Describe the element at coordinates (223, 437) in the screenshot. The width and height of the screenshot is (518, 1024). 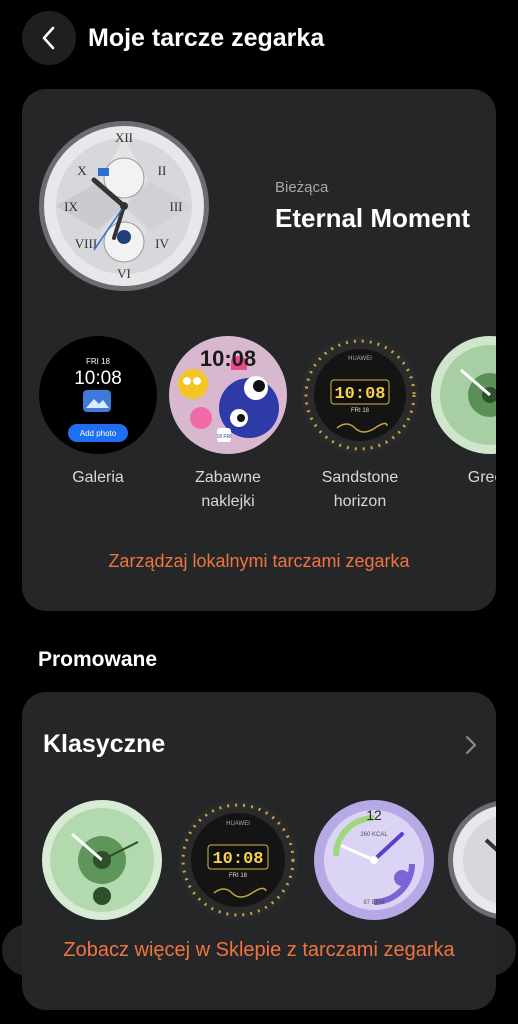
I see `naklejki-date: 18 FRI` at that location.